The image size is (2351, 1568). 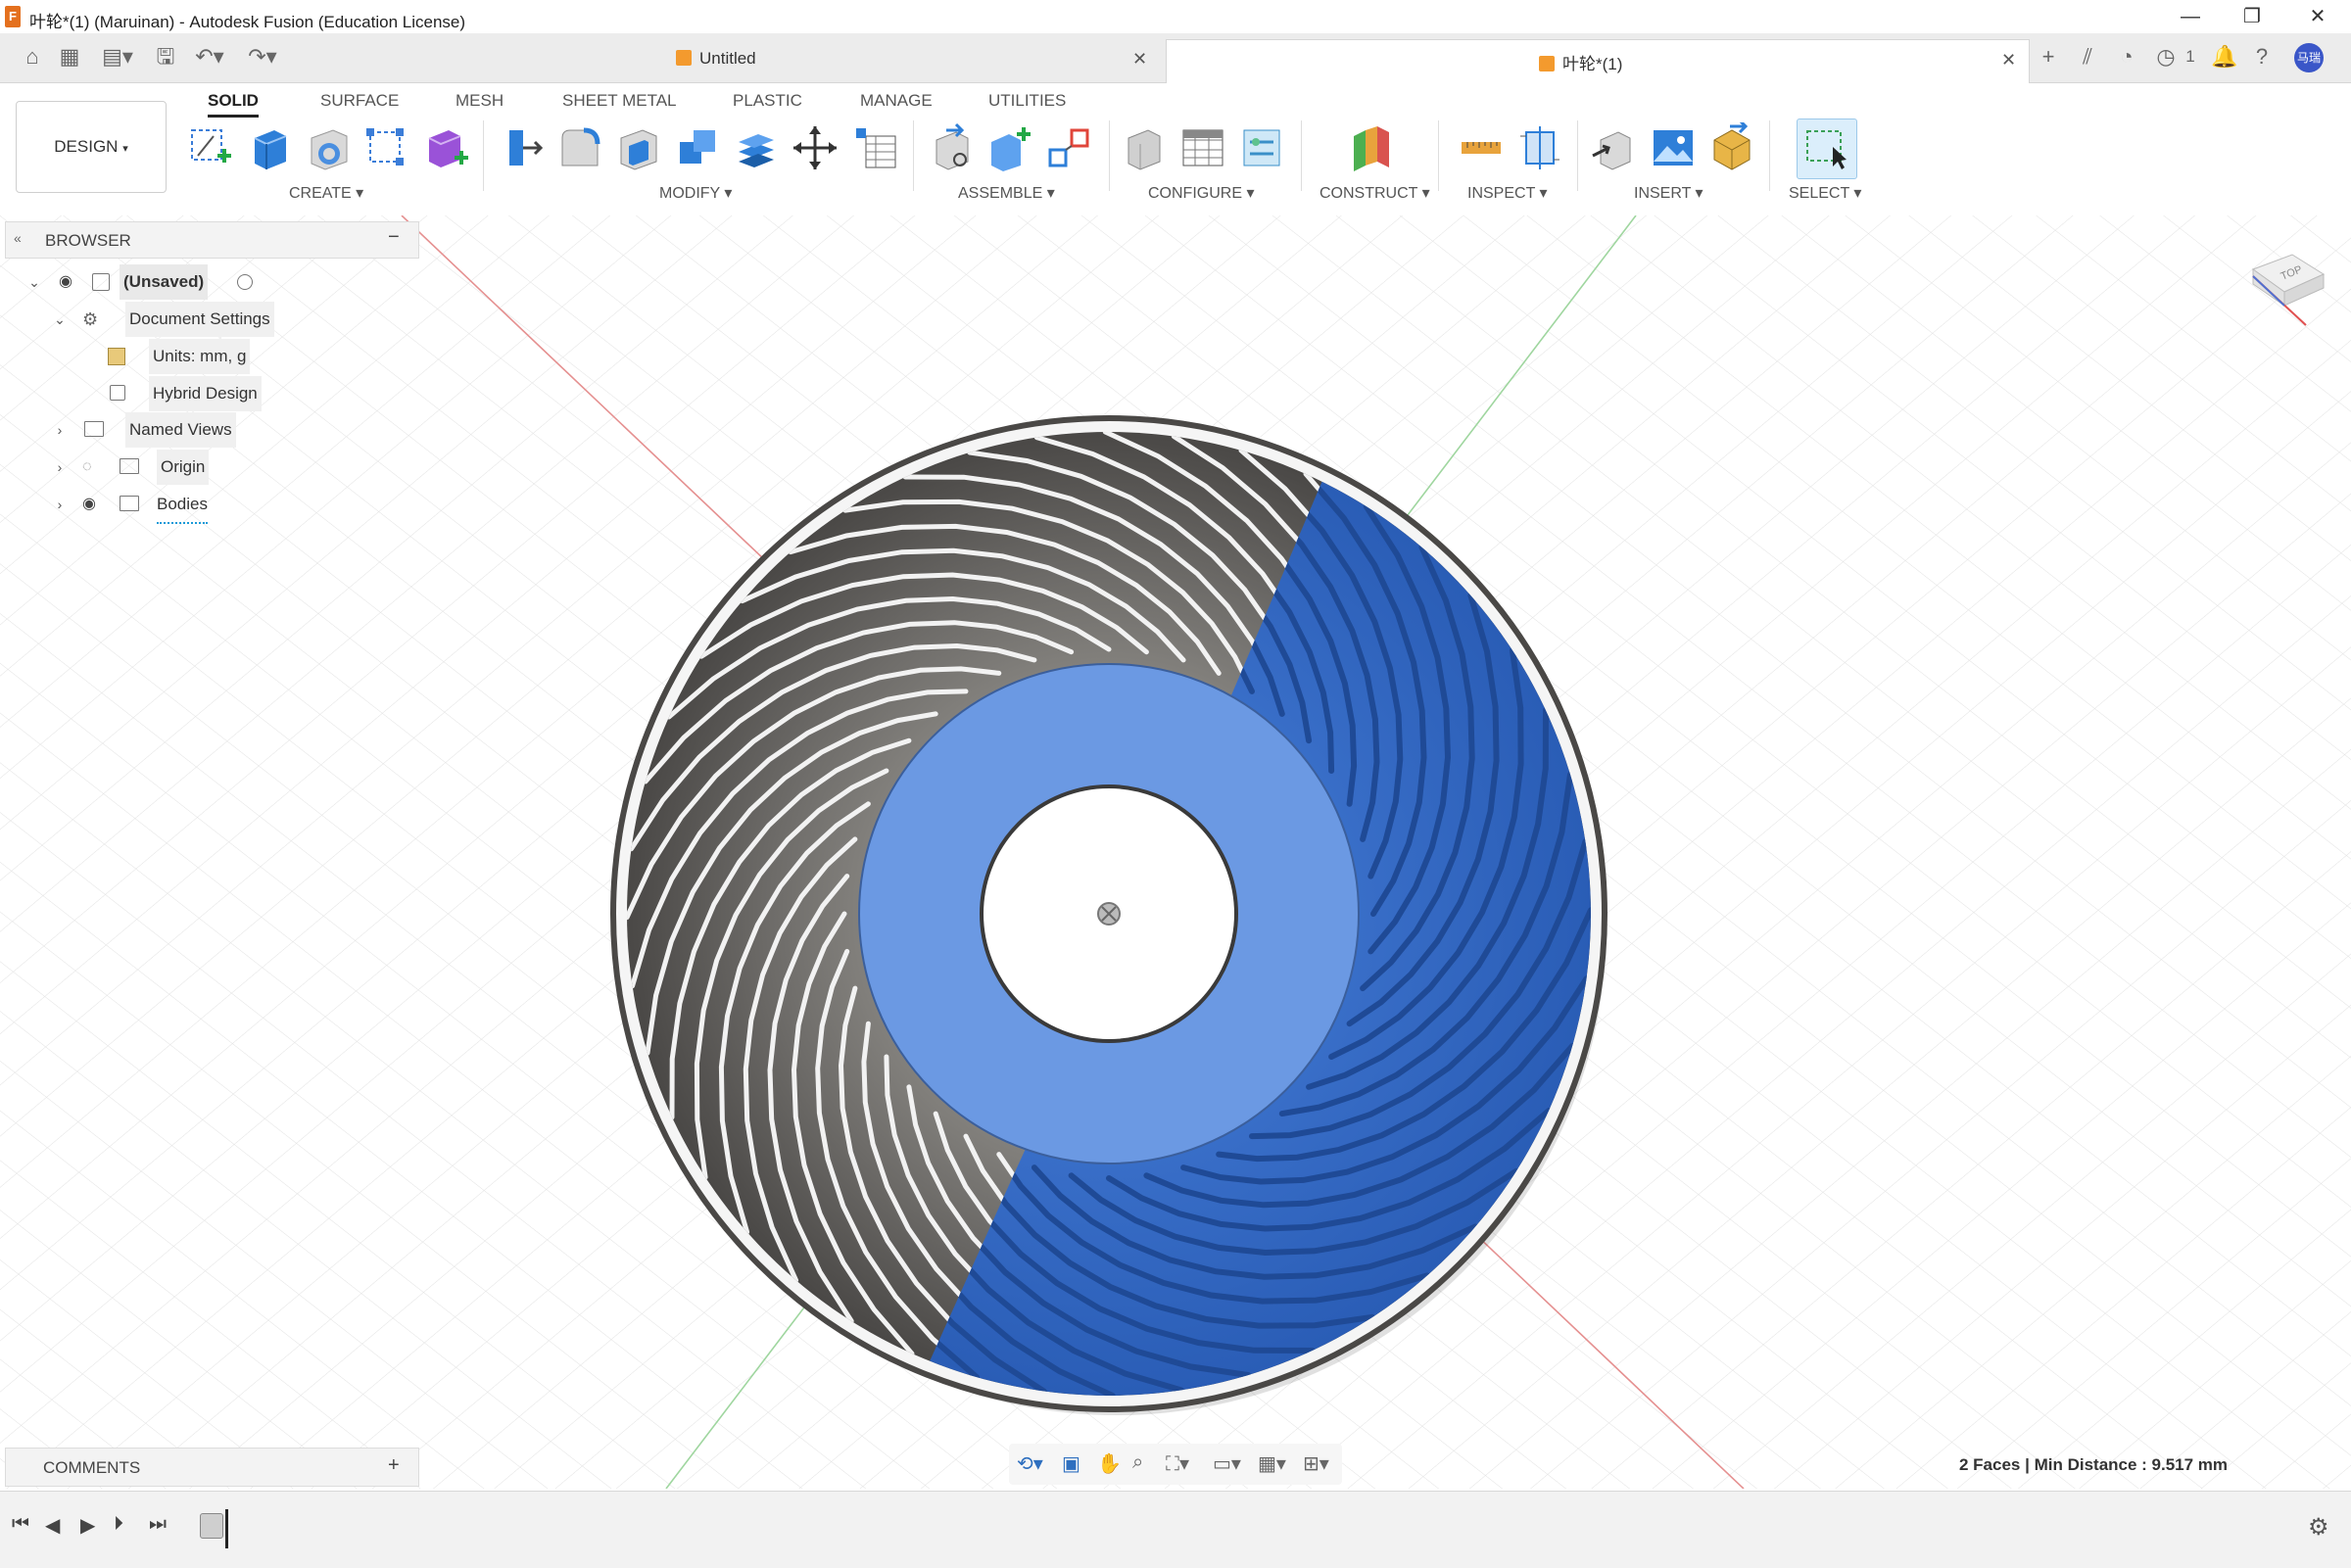 I want to click on timeline-feature-icon, so click(x=212, y=1526).